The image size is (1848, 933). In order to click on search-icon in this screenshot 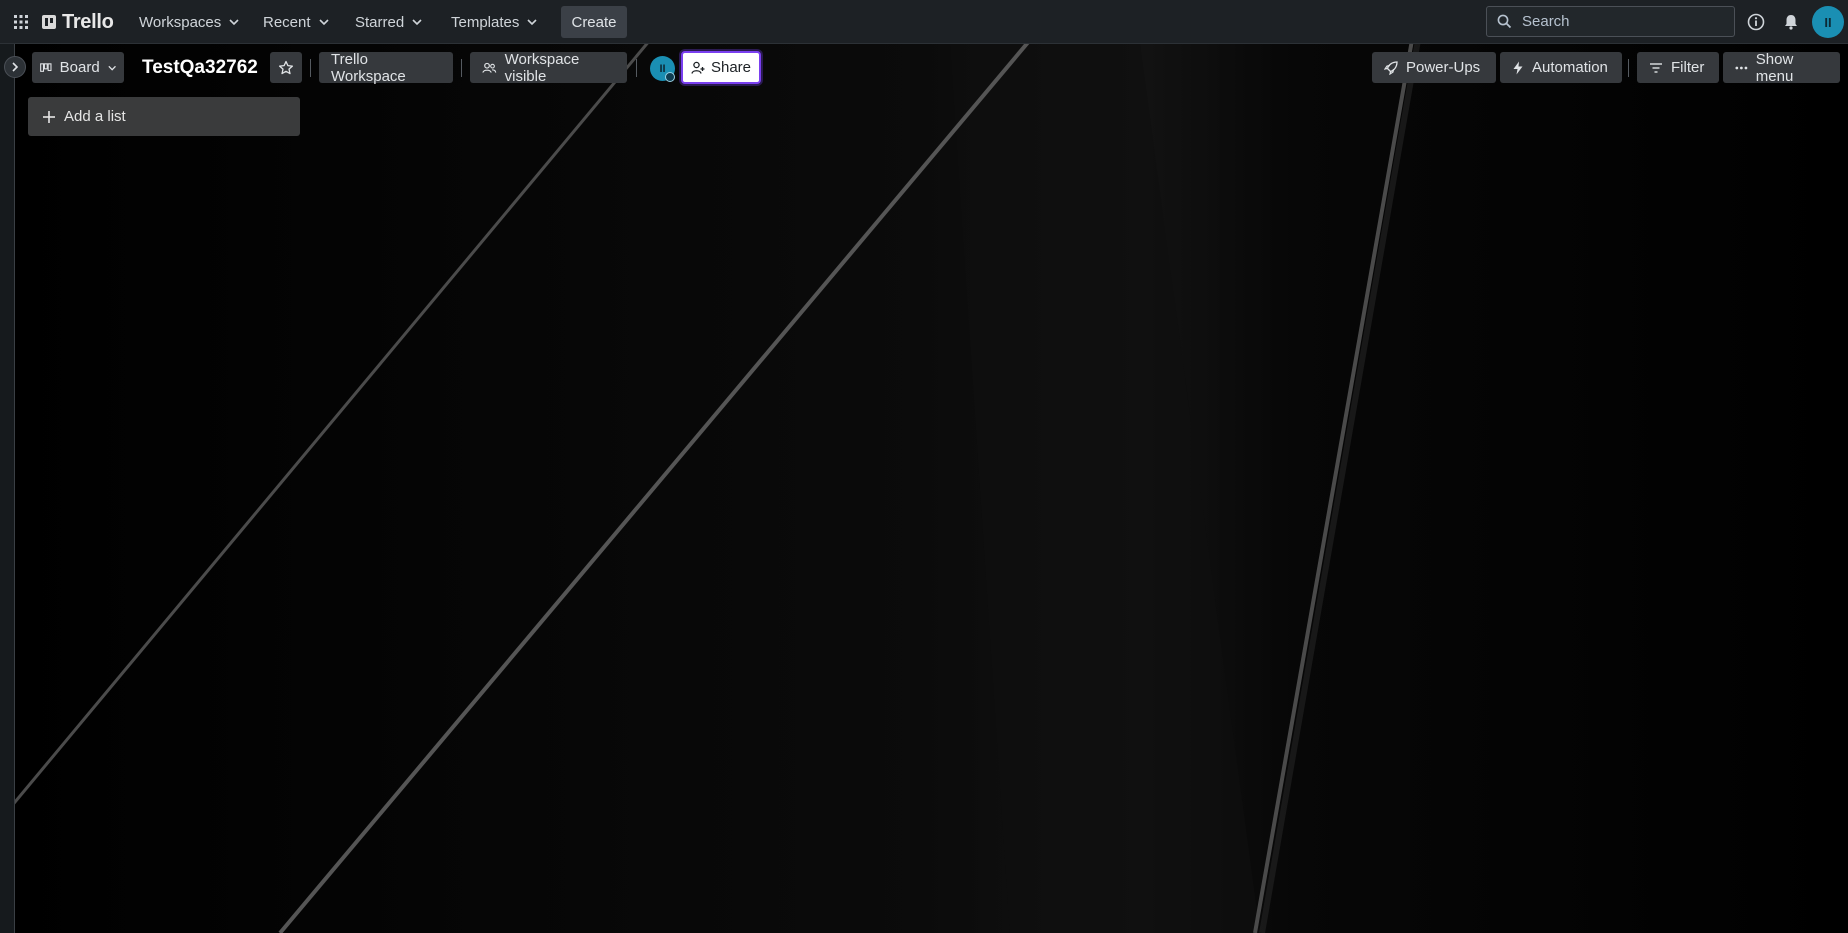, I will do `click(1504, 21)`.